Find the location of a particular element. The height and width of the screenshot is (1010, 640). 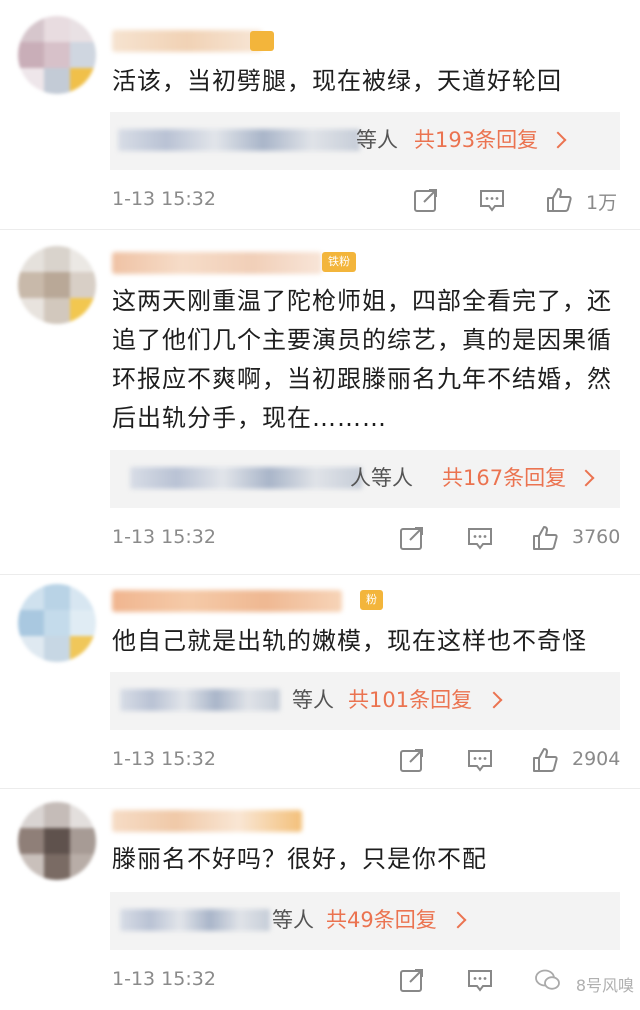

reply-count-link: 共101条回复 is located at coordinates (410, 700).